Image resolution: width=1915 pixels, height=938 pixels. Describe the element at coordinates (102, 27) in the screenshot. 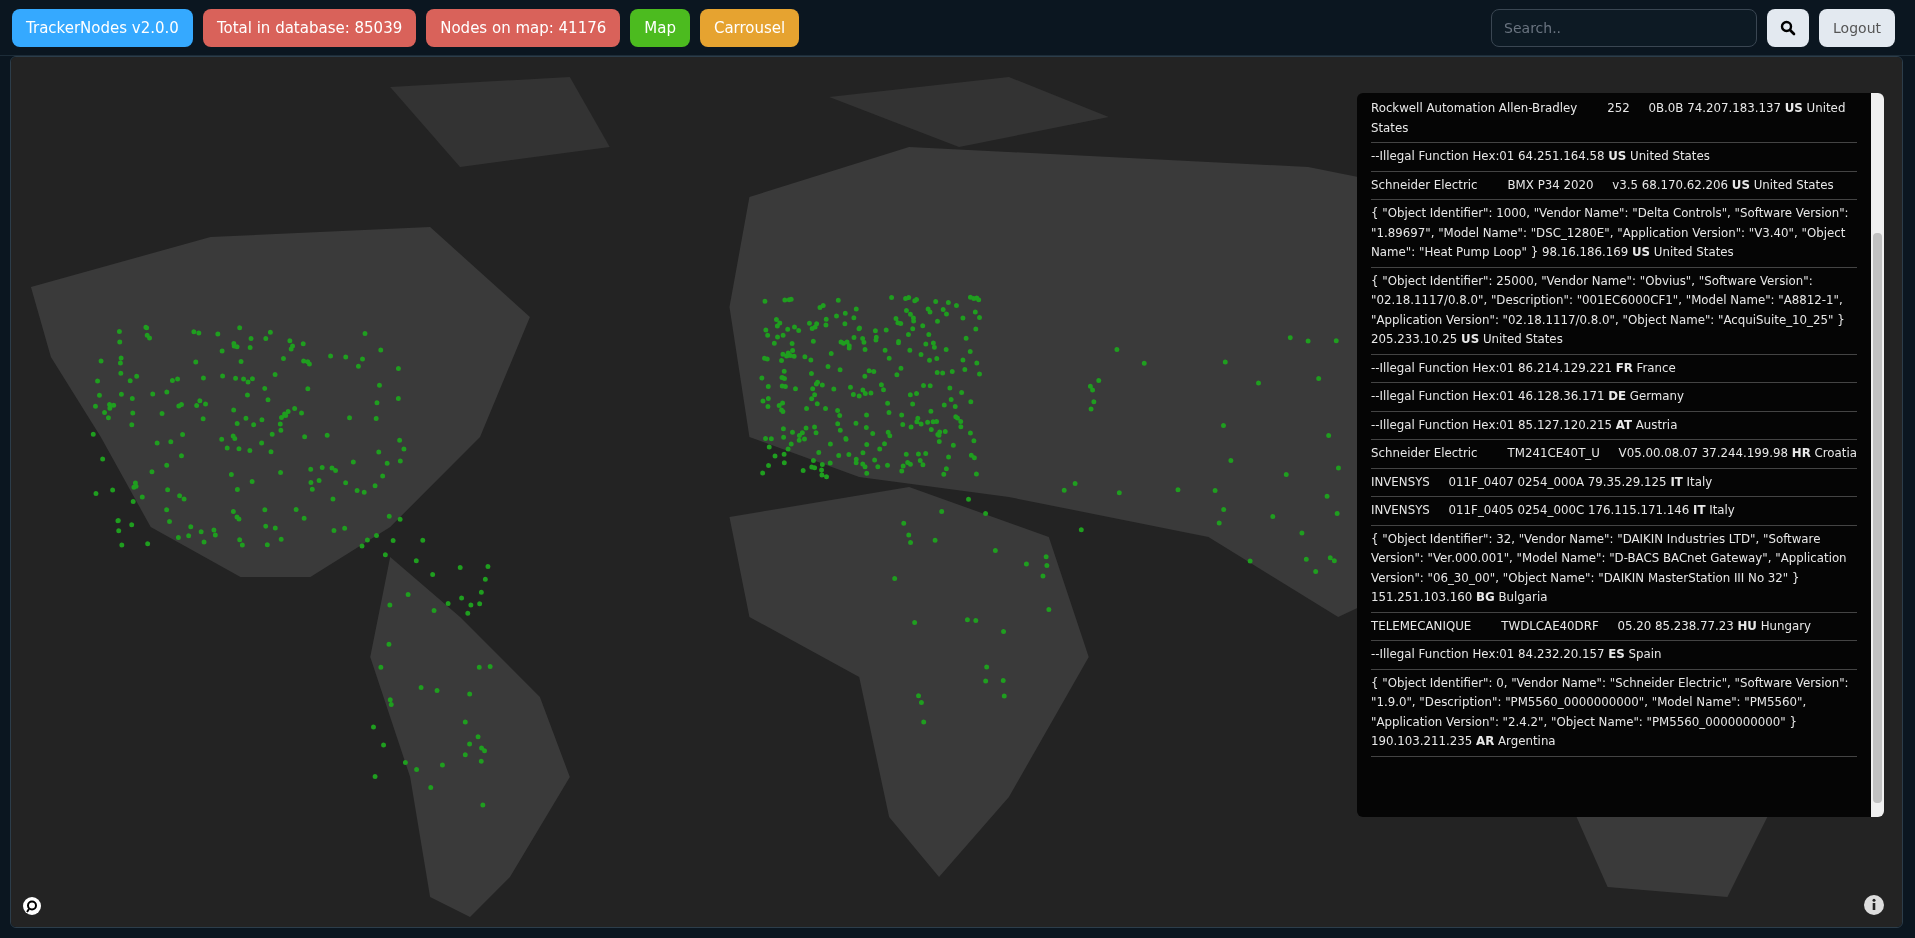

I see `brand-button: TrackerNodes v2.0.0` at that location.